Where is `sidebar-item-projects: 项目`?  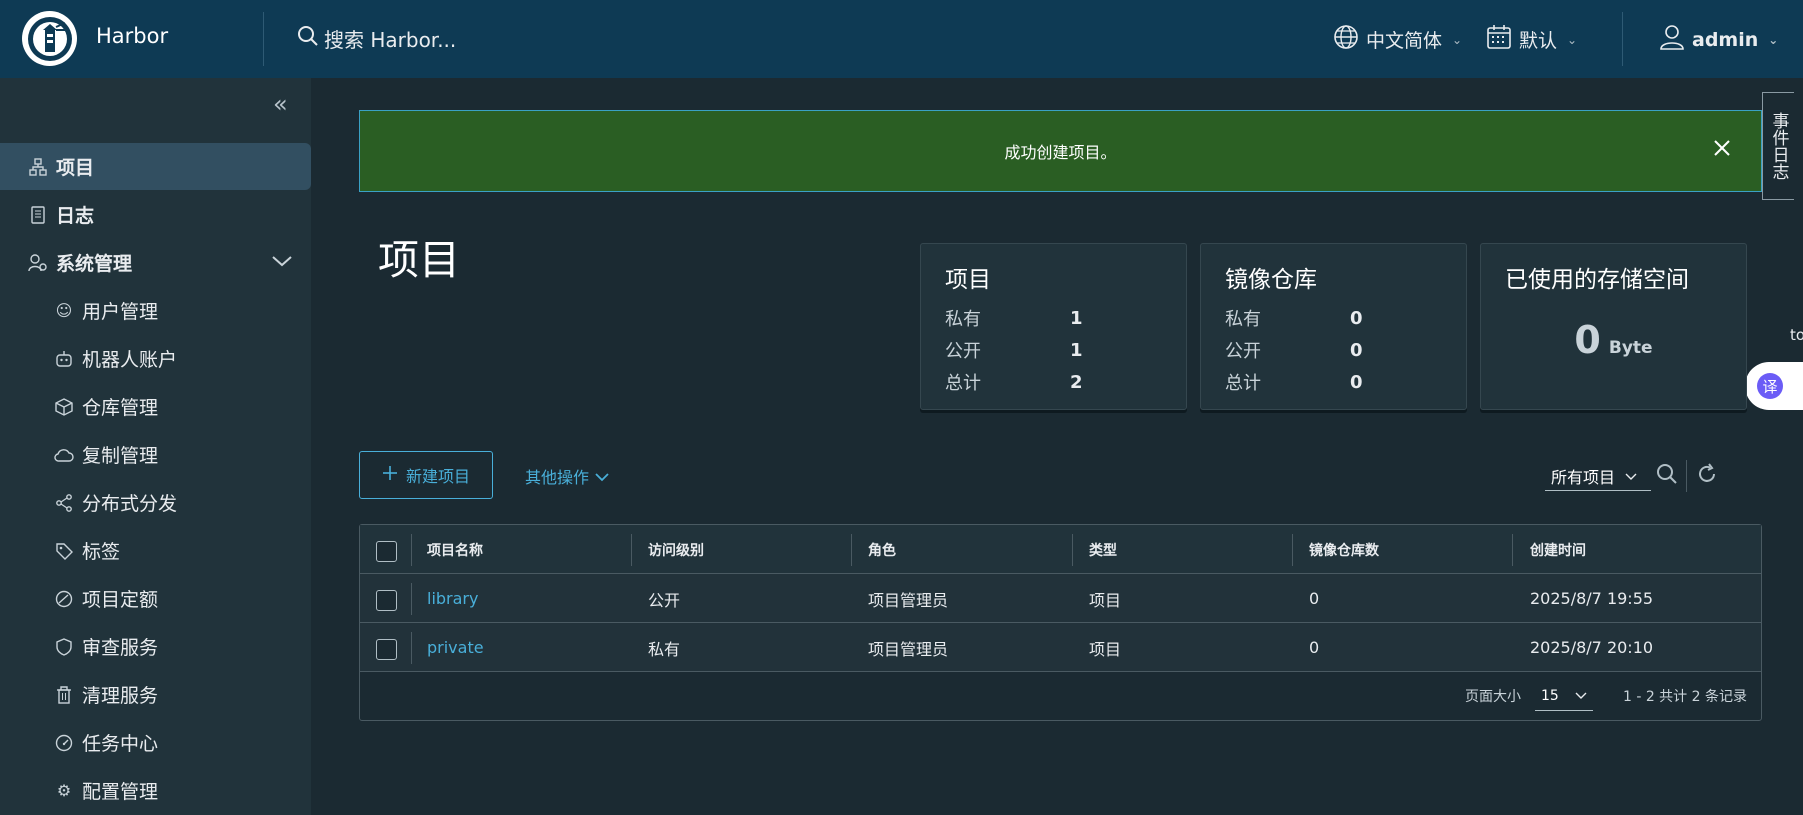
sidebar-item-projects: 项目 is located at coordinates (155, 166).